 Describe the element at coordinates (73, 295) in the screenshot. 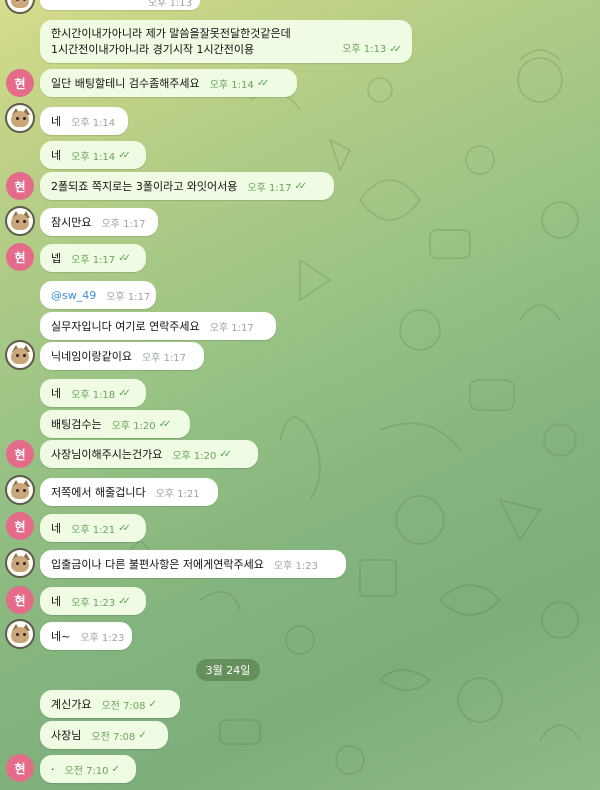

I see `mention-link: @sw_49` at that location.